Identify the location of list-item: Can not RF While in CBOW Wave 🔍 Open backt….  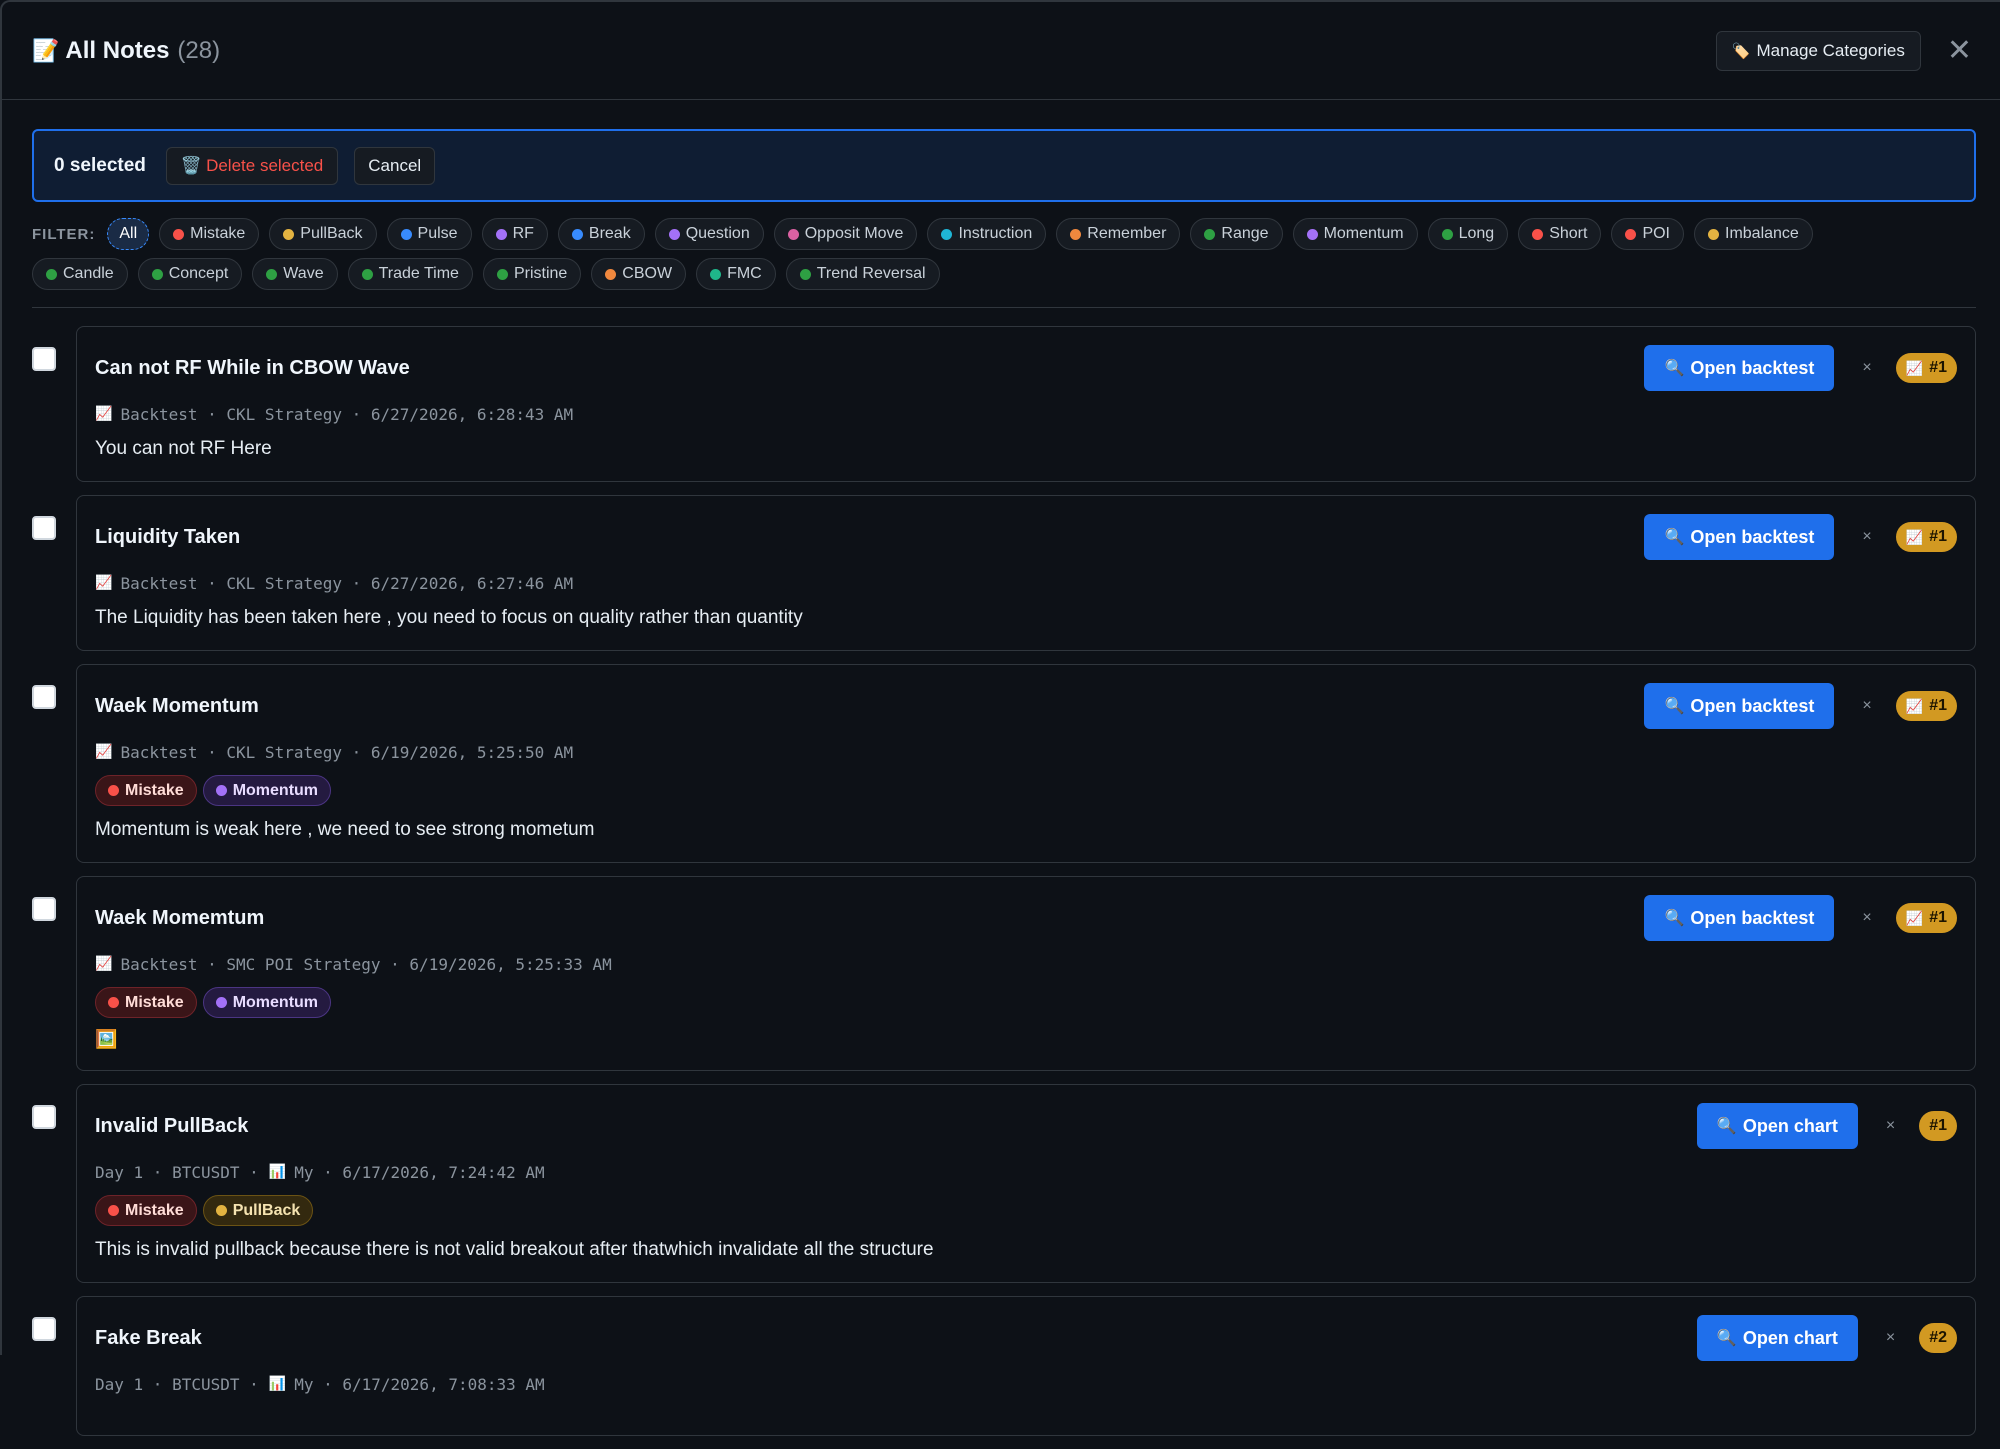
(1004, 404).